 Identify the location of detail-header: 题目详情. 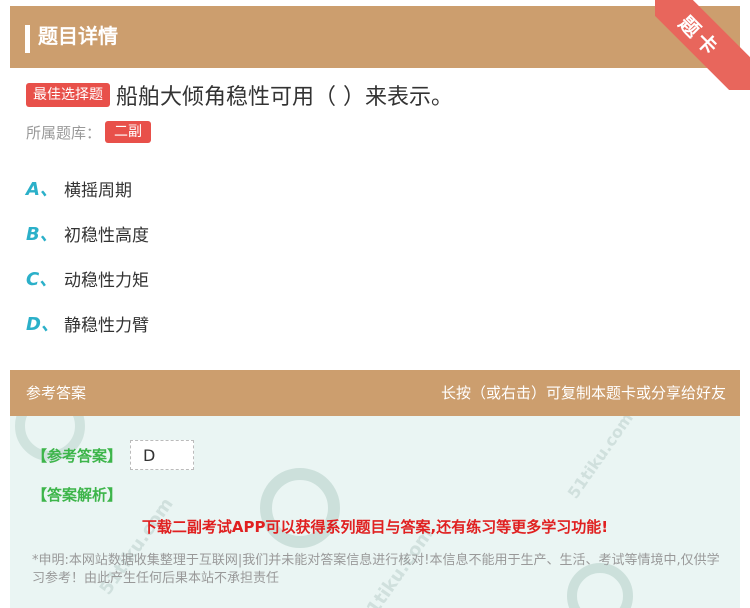
(375, 37).